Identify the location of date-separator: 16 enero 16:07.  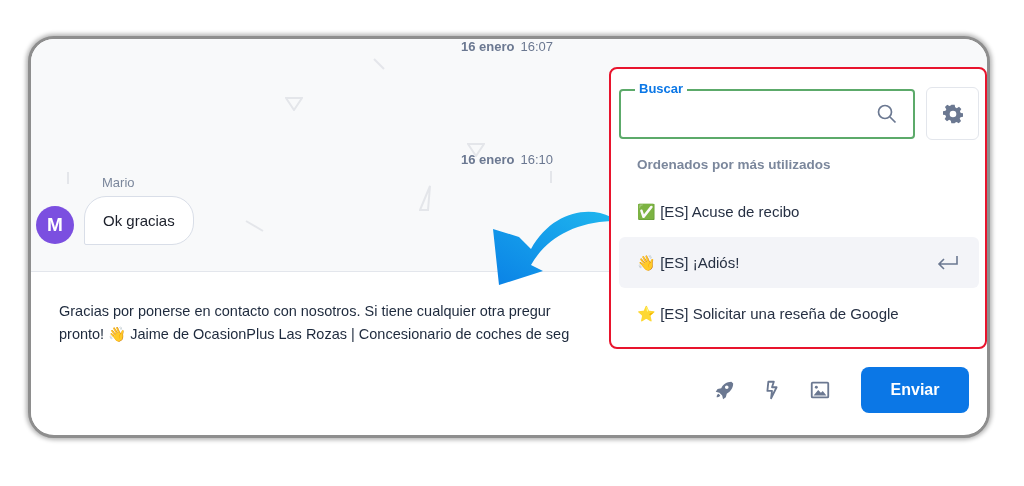
(507, 46).